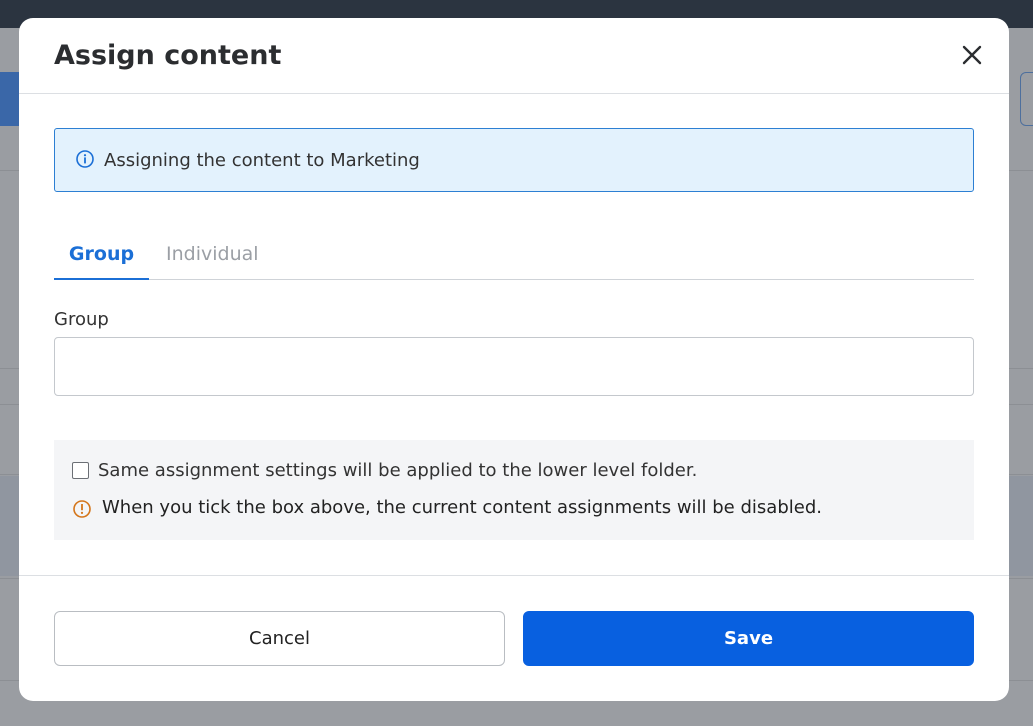 The image size is (1033, 726). I want to click on background-secondary-button, so click(1026, 99).